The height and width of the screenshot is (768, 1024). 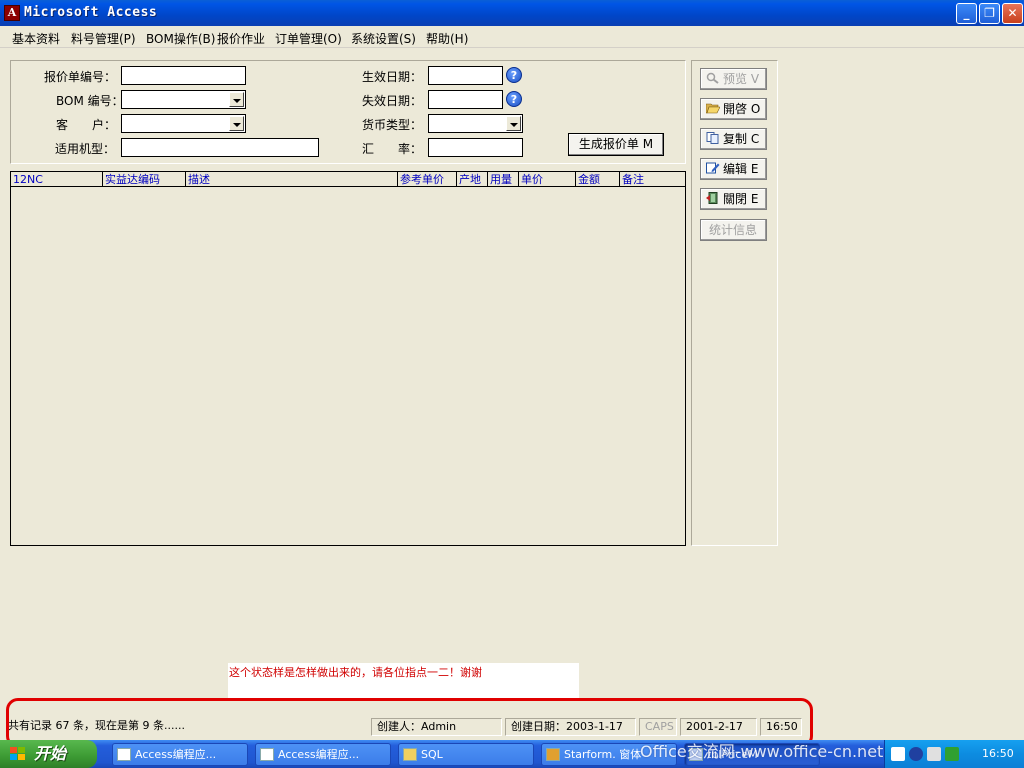 I want to click on status-caps-indicator: CAPS, so click(x=658, y=727).